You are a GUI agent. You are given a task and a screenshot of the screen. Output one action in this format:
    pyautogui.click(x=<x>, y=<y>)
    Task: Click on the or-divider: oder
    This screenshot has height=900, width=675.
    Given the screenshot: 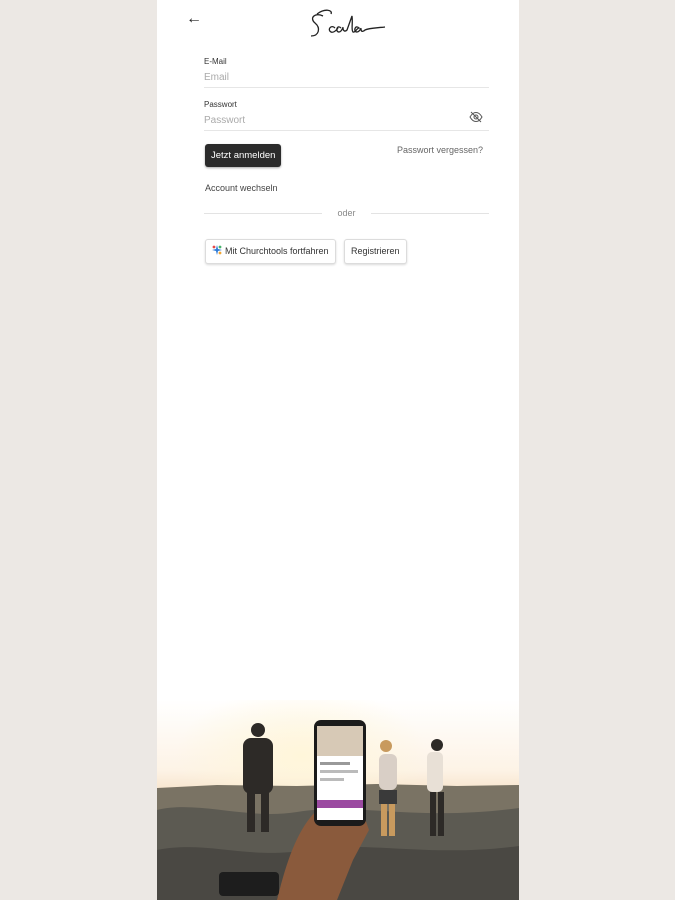 What is the action you would take?
    pyautogui.click(x=346, y=213)
    